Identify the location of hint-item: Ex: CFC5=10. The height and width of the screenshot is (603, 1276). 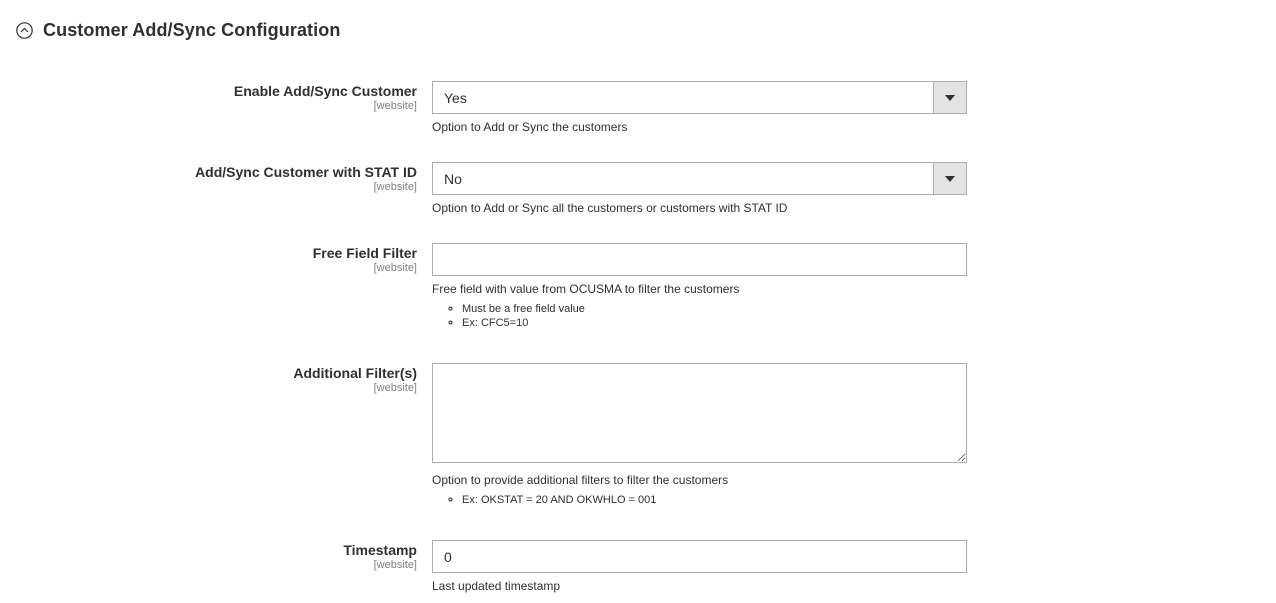
(523, 323).